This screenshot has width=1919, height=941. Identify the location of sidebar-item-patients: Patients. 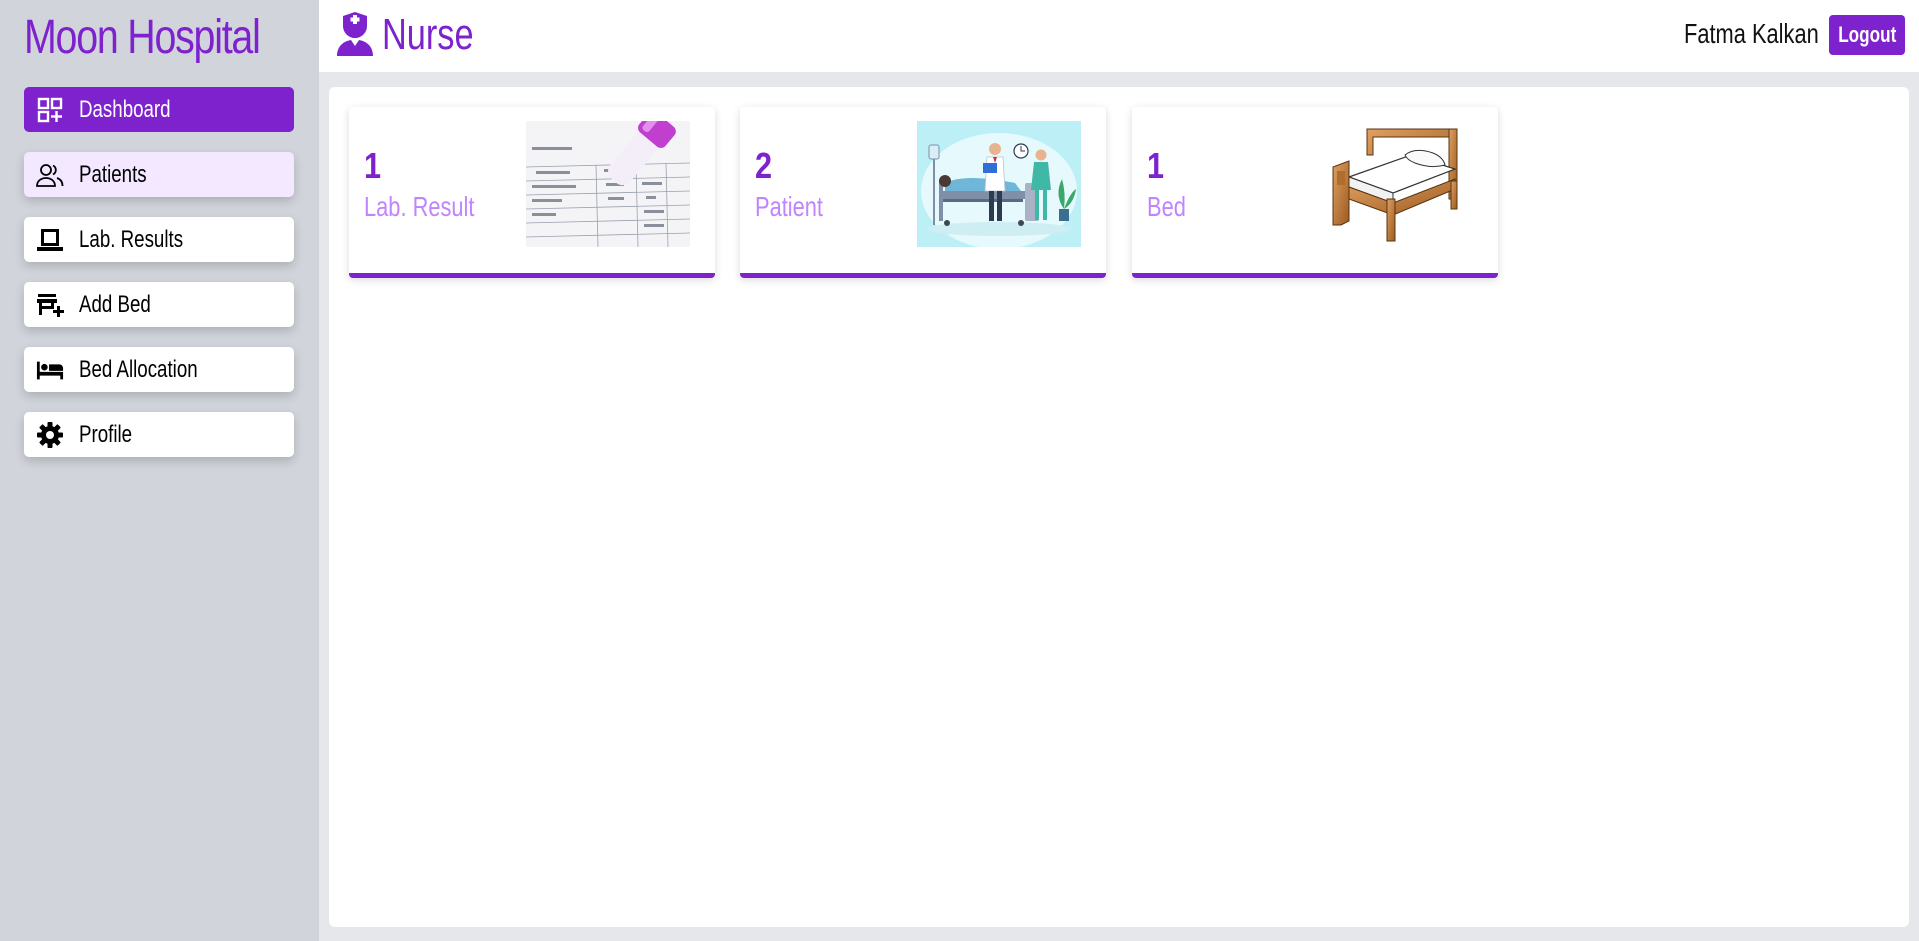
(159, 174).